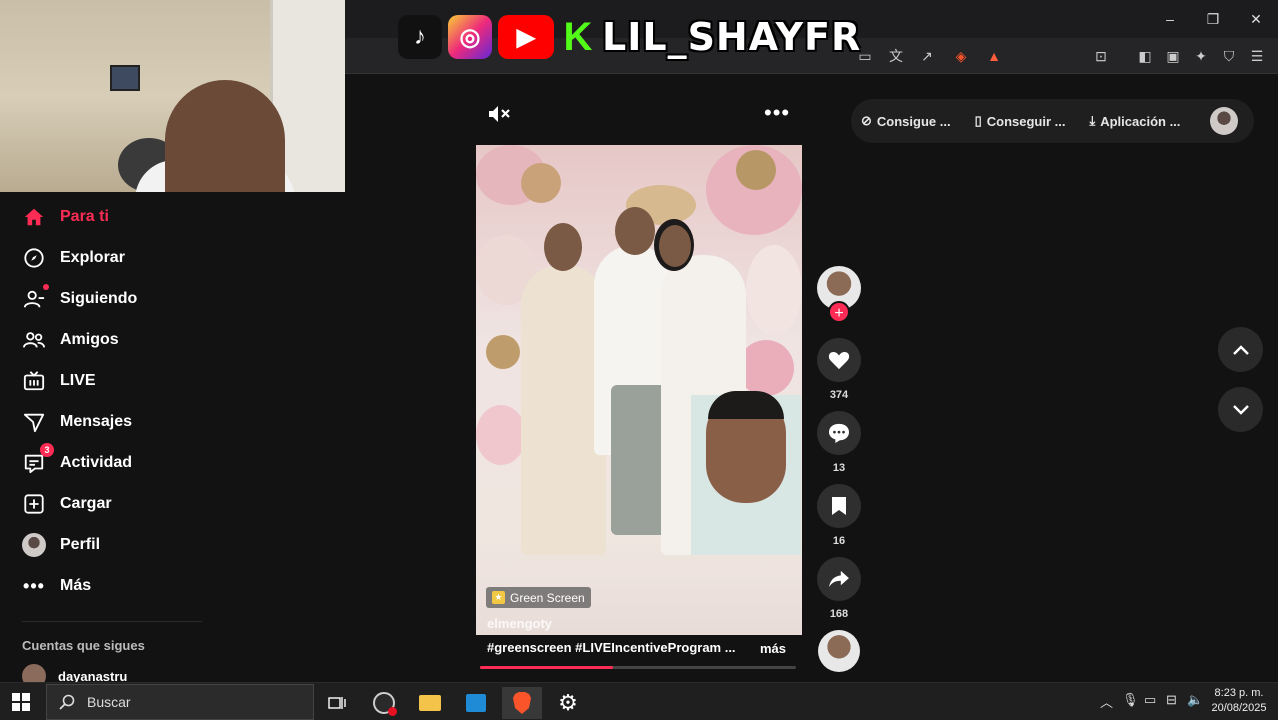 The width and height of the screenshot is (1278, 720). Describe the element at coordinates (927, 56) in the screenshot. I see `share-icon: ↗` at that location.